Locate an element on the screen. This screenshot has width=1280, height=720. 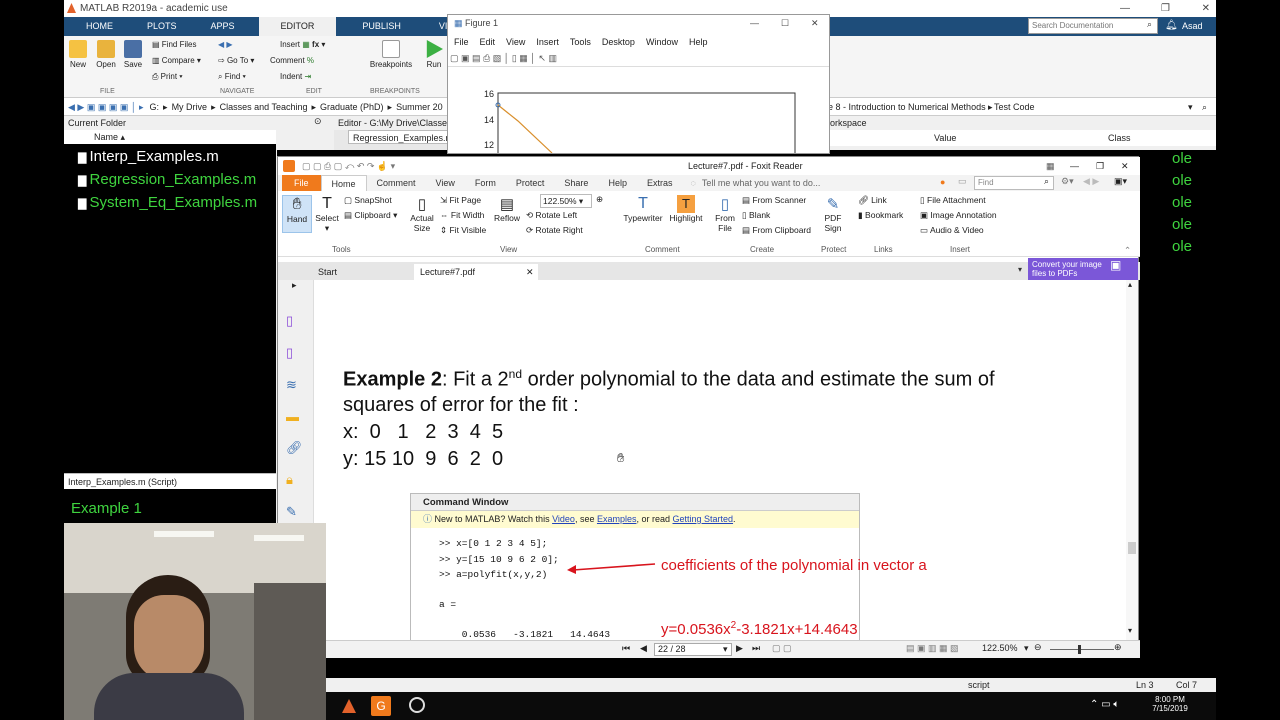
from-clipboard-button: ▤ From Clipboard is located at coordinates (776, 230).